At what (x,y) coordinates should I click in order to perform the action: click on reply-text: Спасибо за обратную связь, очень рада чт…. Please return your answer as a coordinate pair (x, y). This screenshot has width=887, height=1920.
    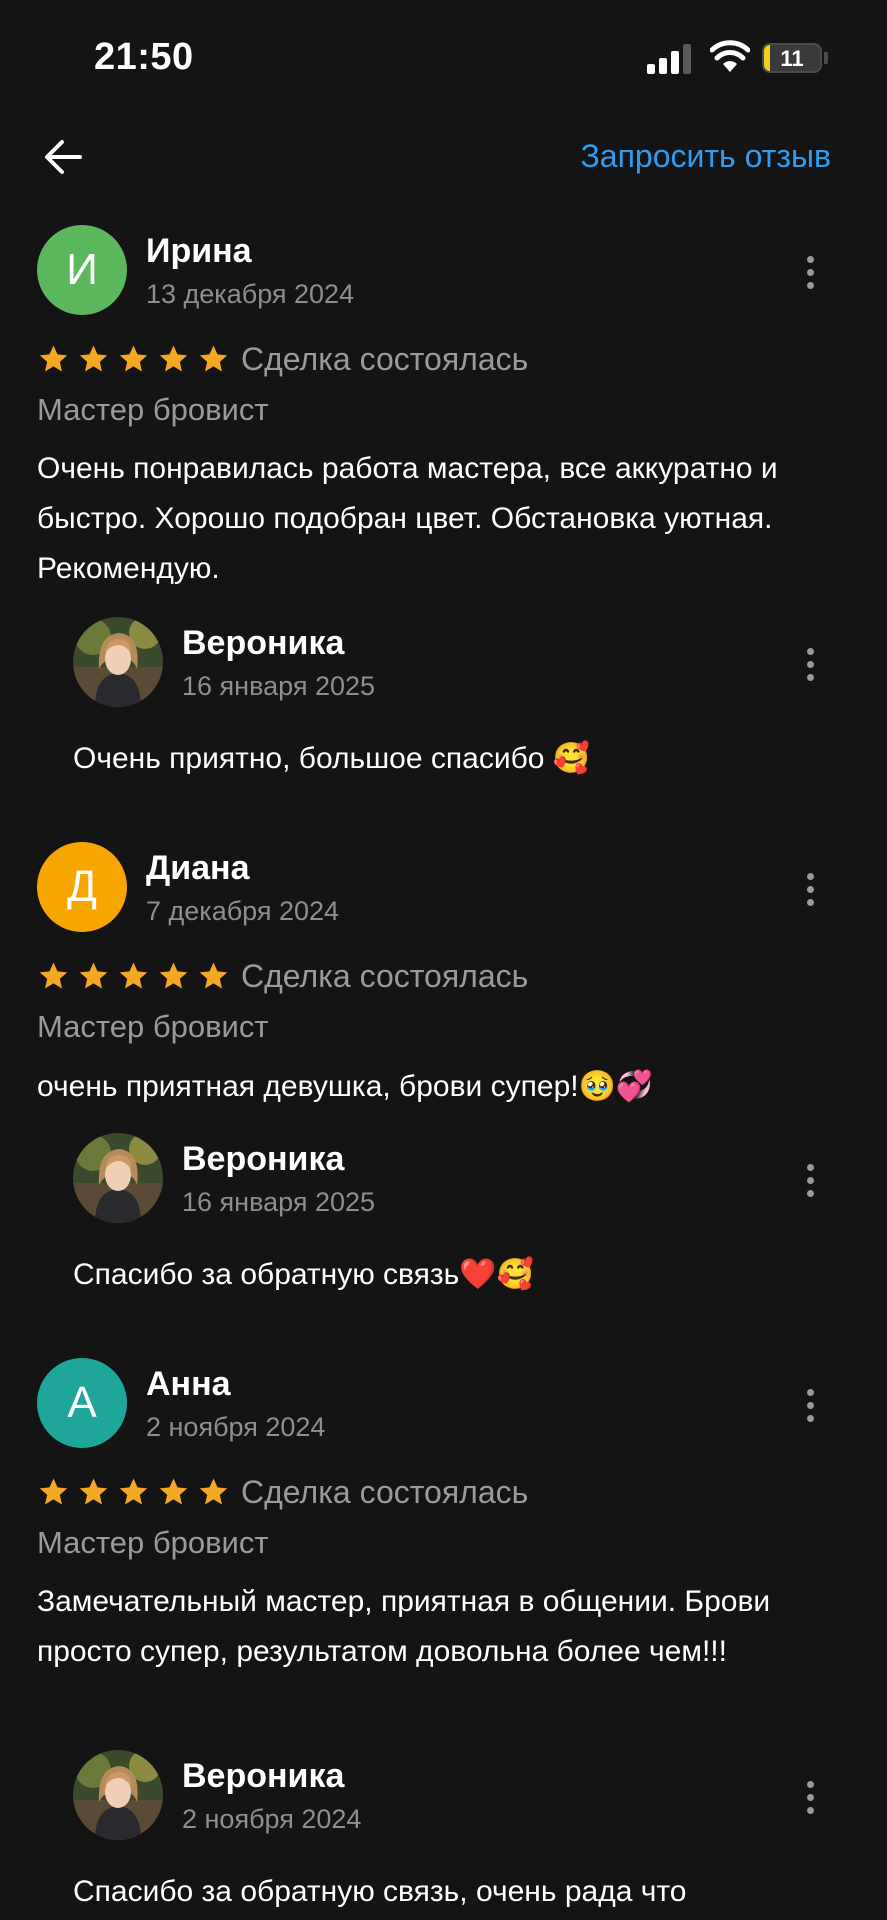
    Looking at the image, I should click on (380, 1891).